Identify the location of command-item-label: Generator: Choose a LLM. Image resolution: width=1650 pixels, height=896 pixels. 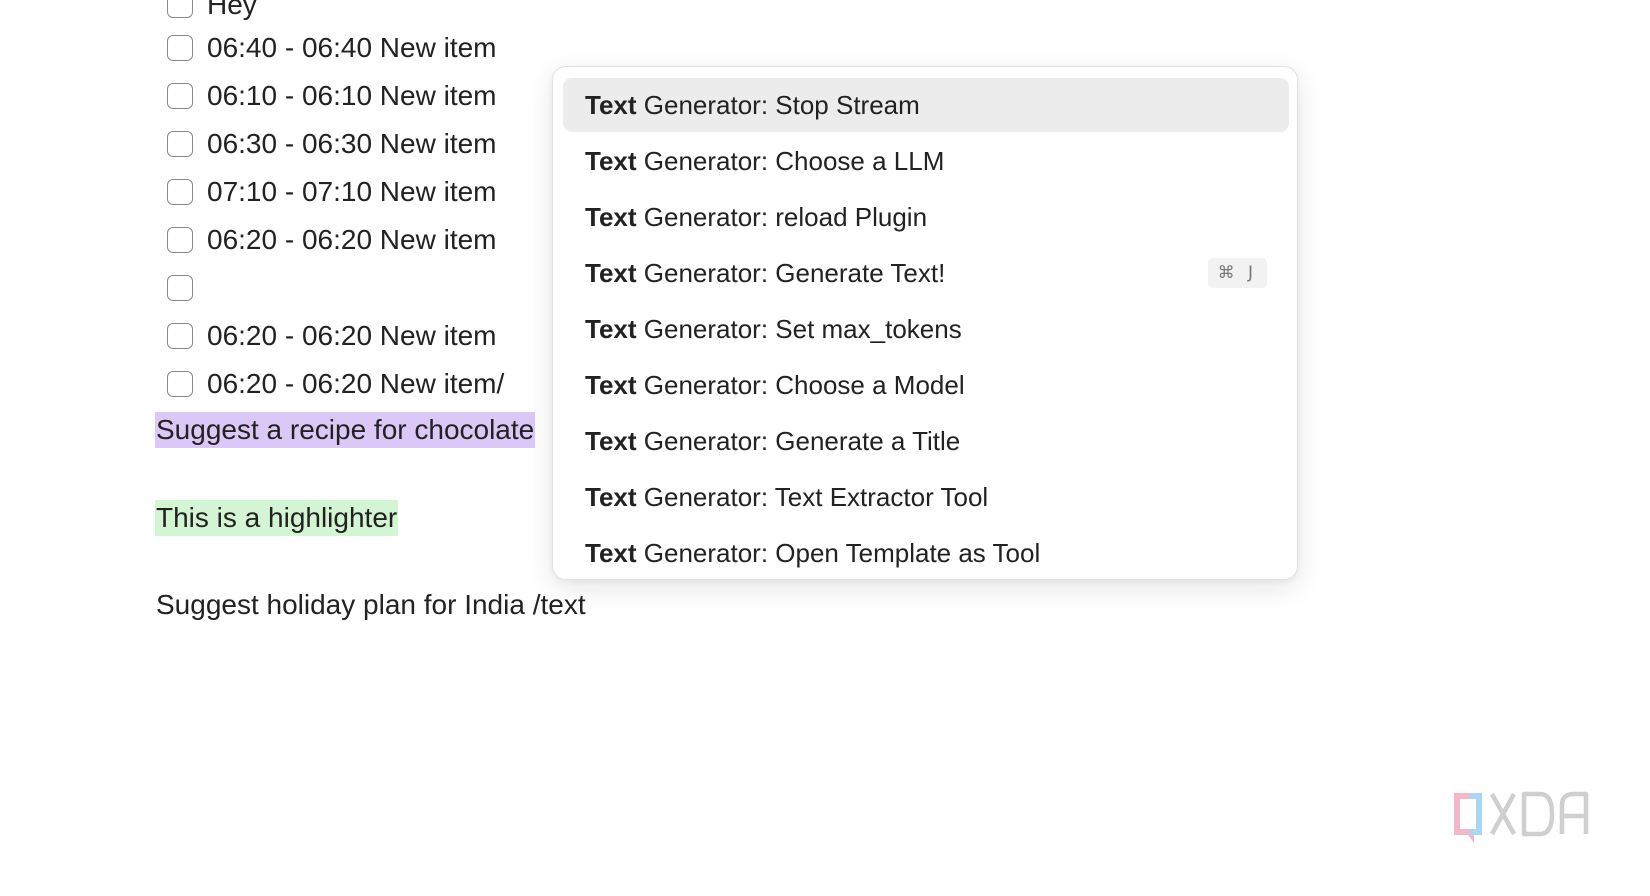
(790, 160).